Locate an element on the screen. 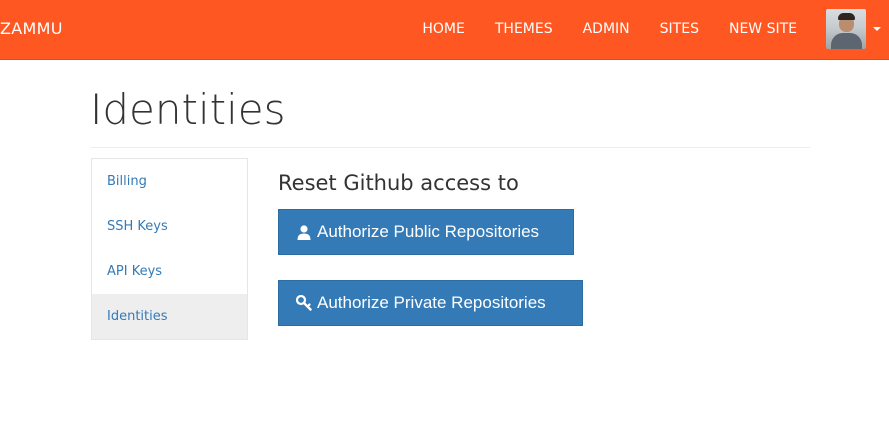 Image resolution: width=889 pixels, height=428 pixels. avatar is located at coordinates (846, 29).